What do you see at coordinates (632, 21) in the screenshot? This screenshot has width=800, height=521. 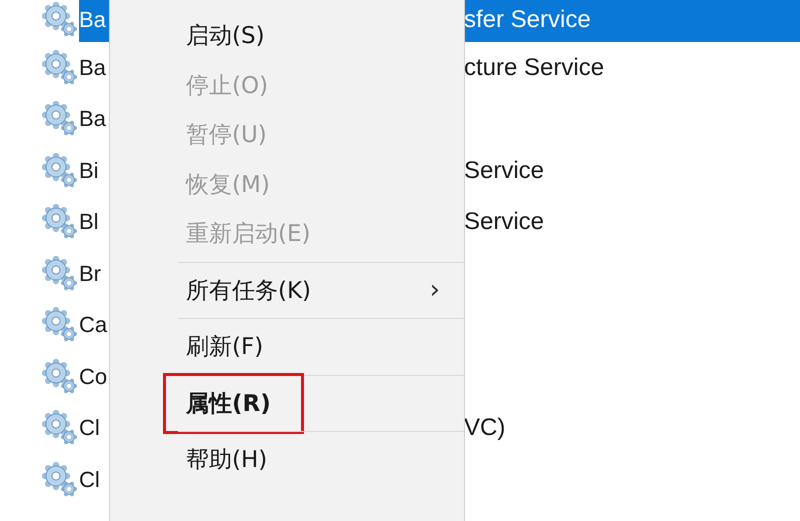 I see `service-name: sfer Service` at bounding box center [632, 21].